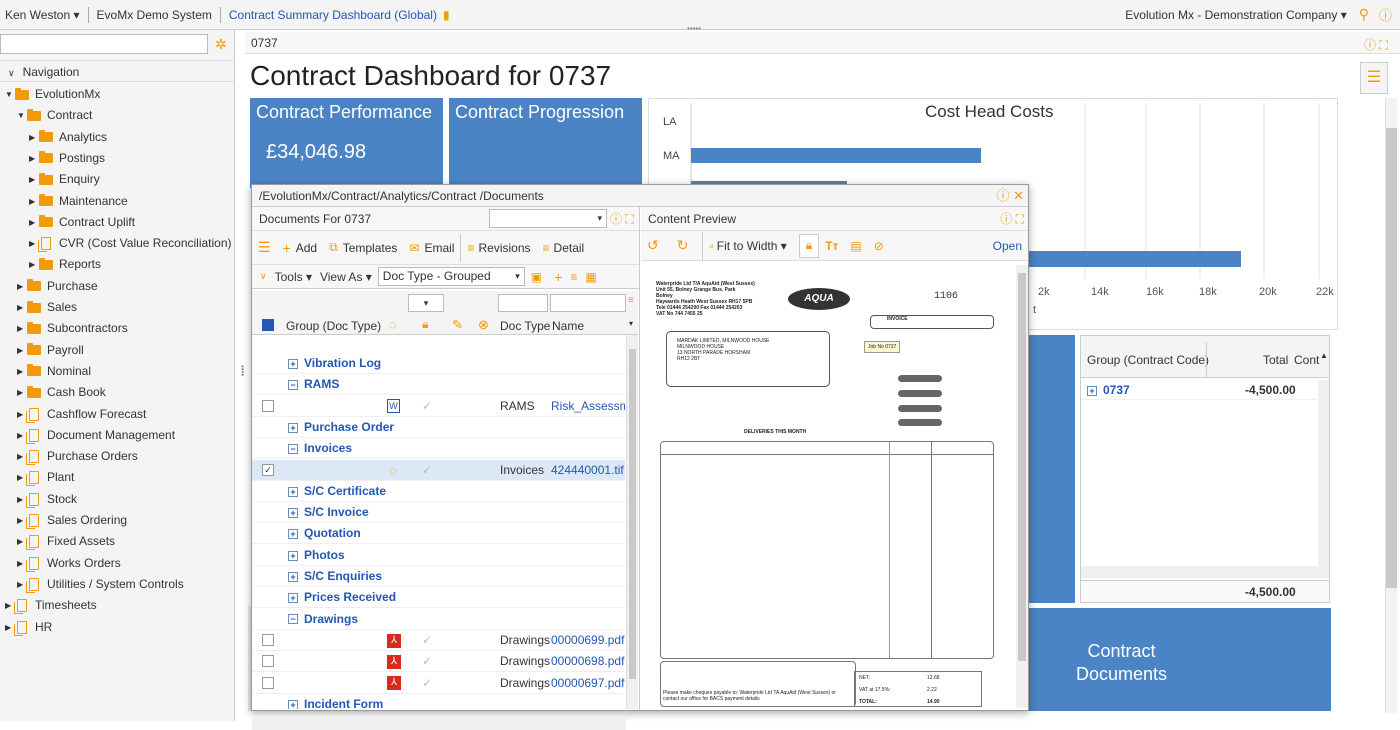 The width and height of the screenshot is (1400, 730). I want to click on sidebar-item: ▶ Works Orders, so click(69, 563).